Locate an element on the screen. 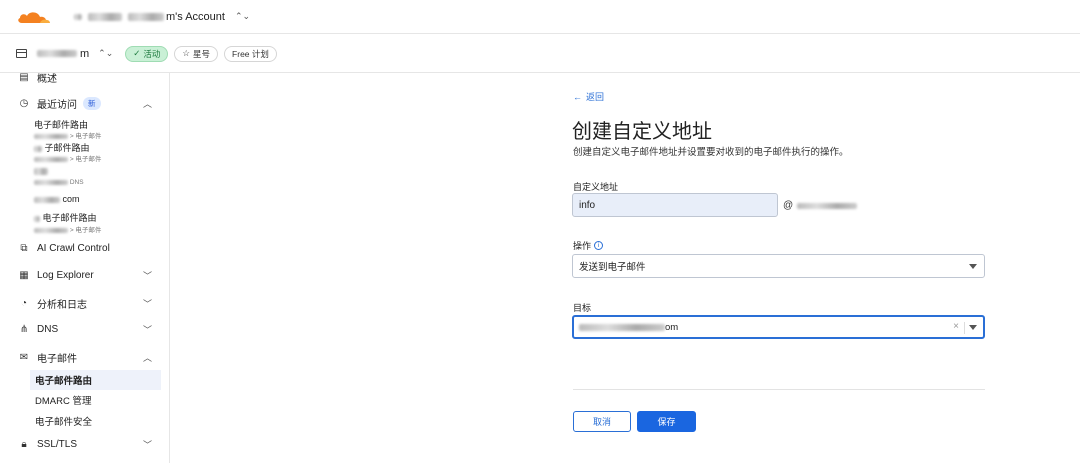 The image size is (1080, 463). target-select: om × is located at coordinates (778, 327).